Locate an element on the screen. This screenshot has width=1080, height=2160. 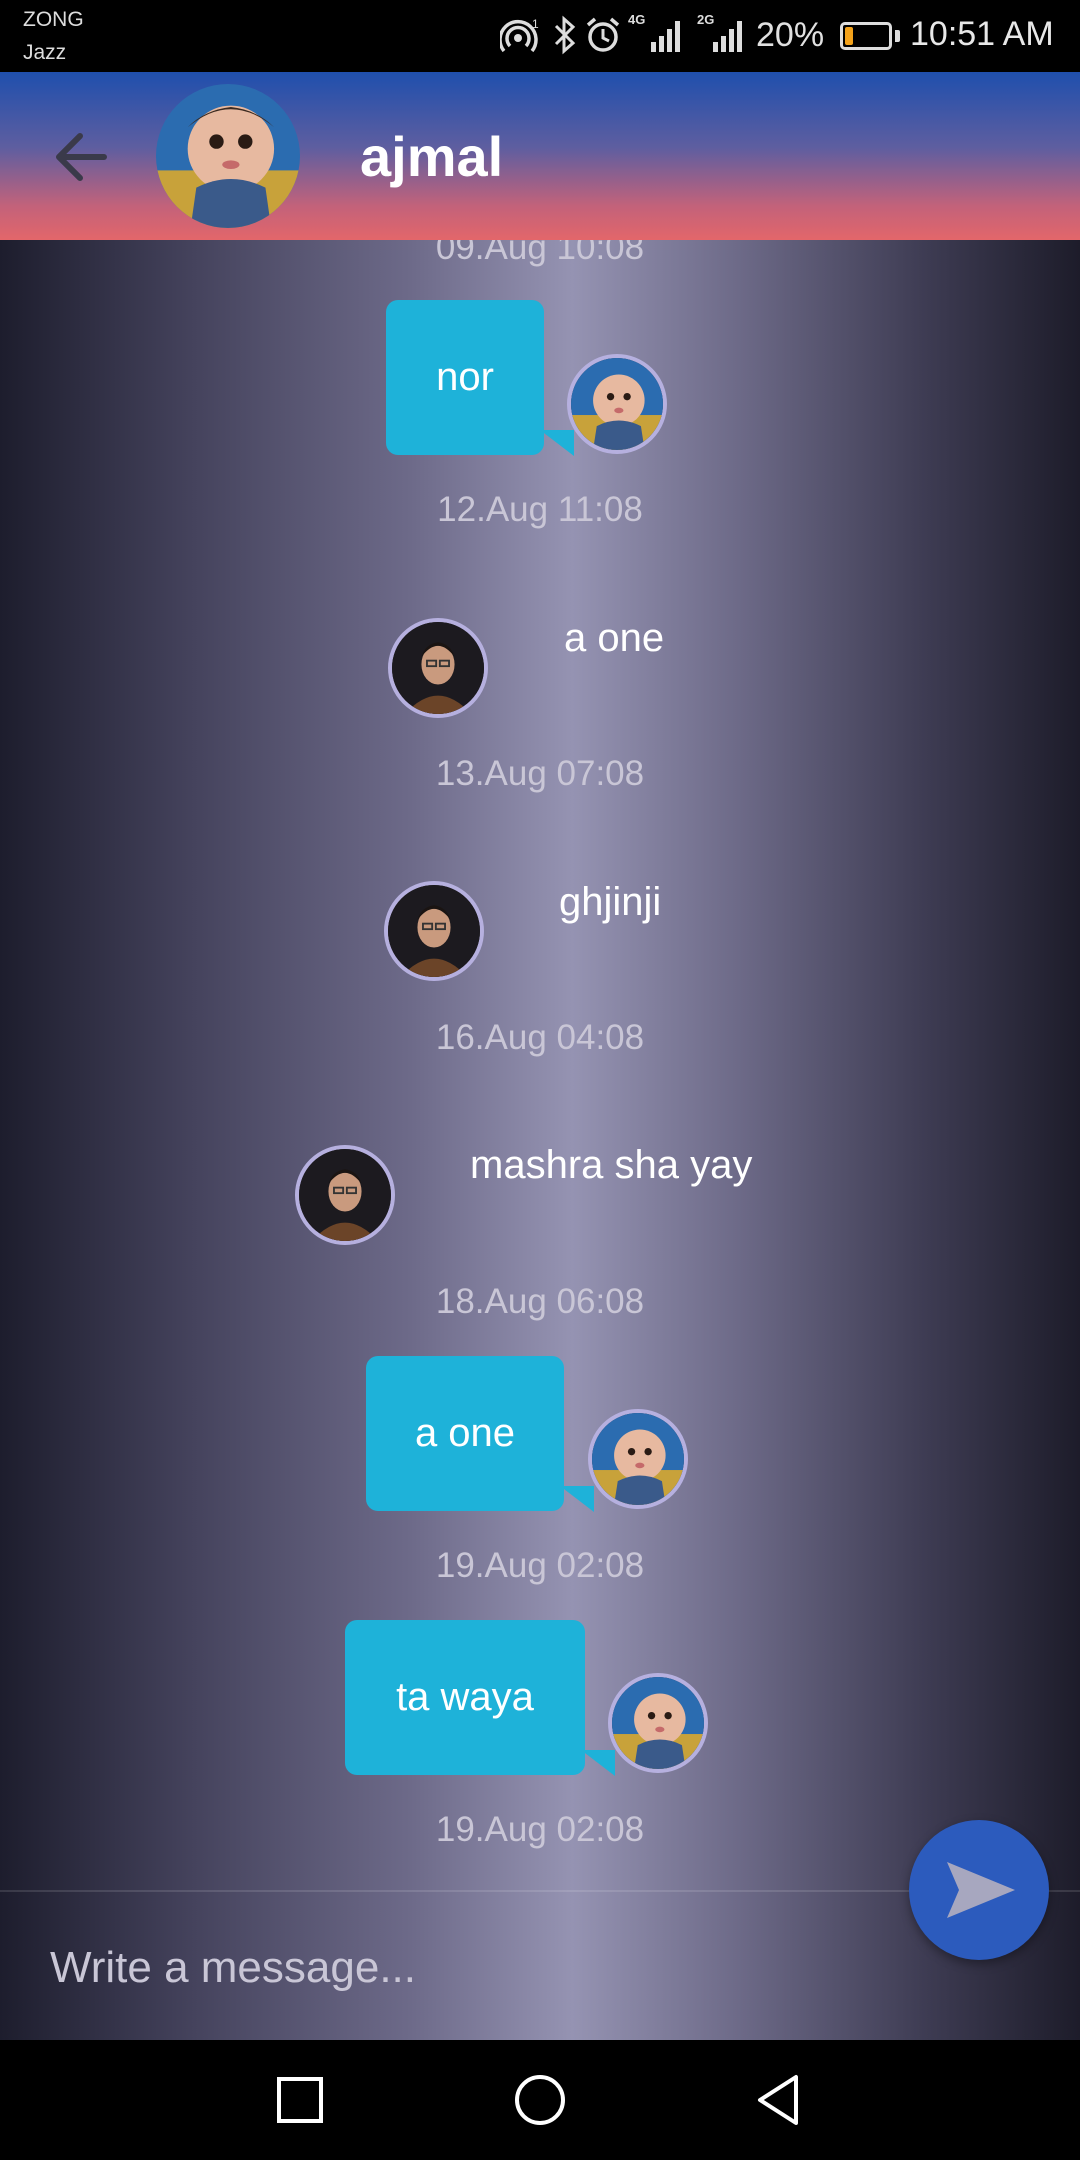
send-button is located at coordinates (979, 1890).